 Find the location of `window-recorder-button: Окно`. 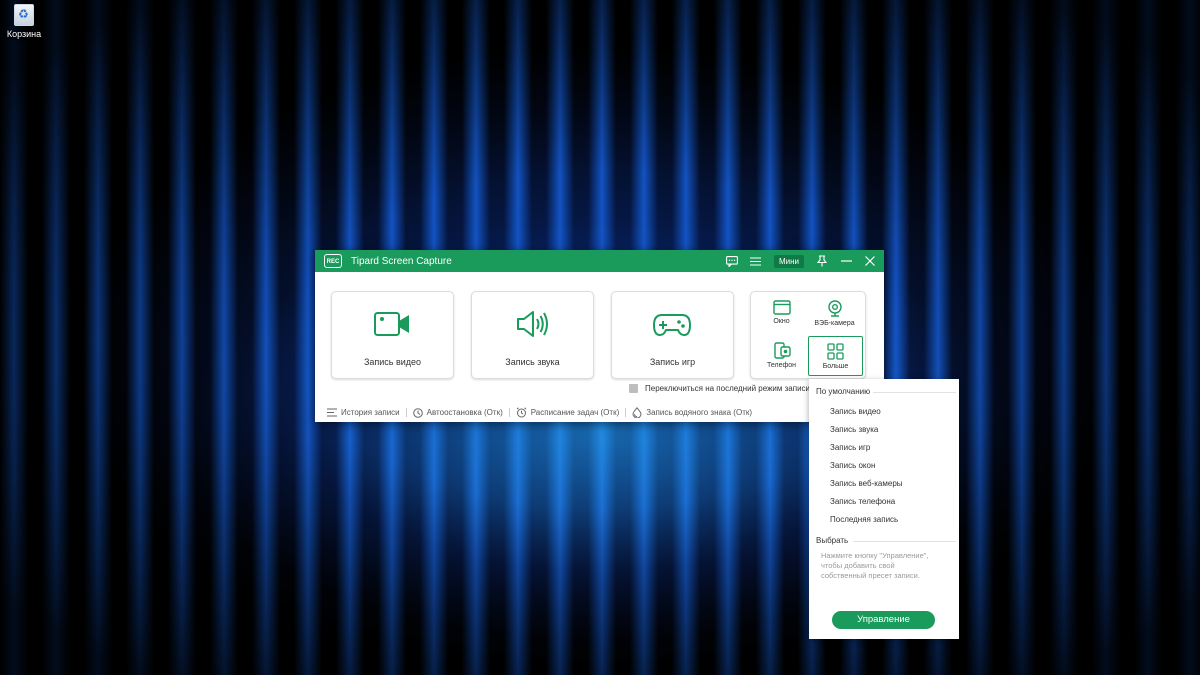

window-recorder-button: Окно is located at coordinates (781, 314).